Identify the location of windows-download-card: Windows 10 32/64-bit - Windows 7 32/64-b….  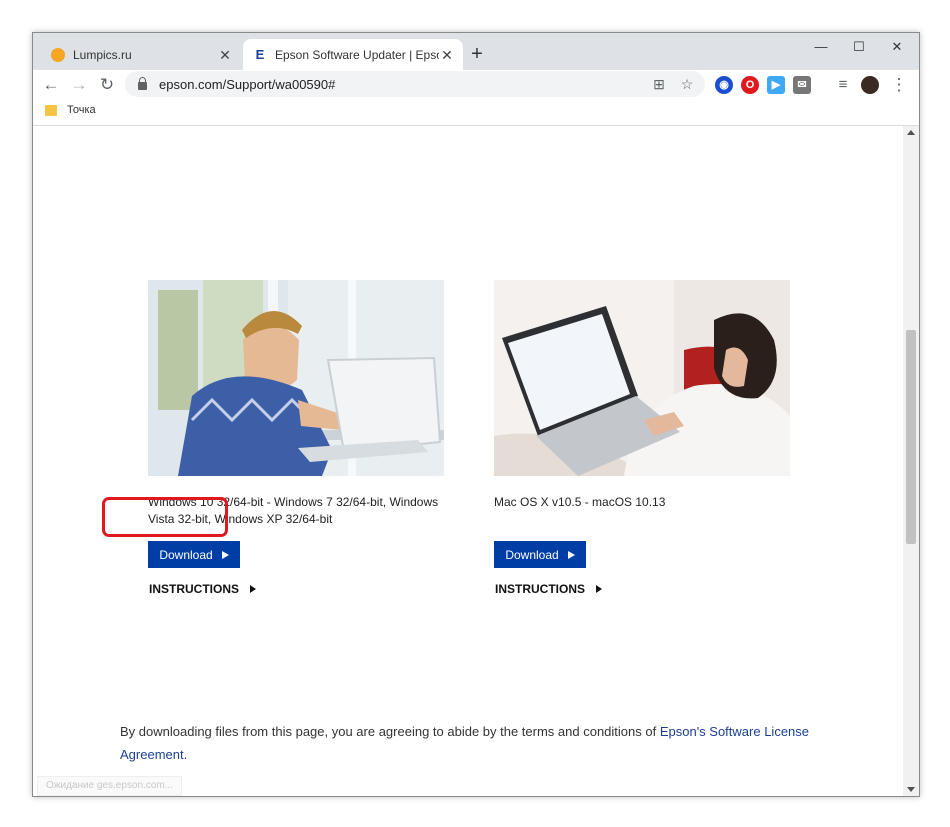
(296, 438).